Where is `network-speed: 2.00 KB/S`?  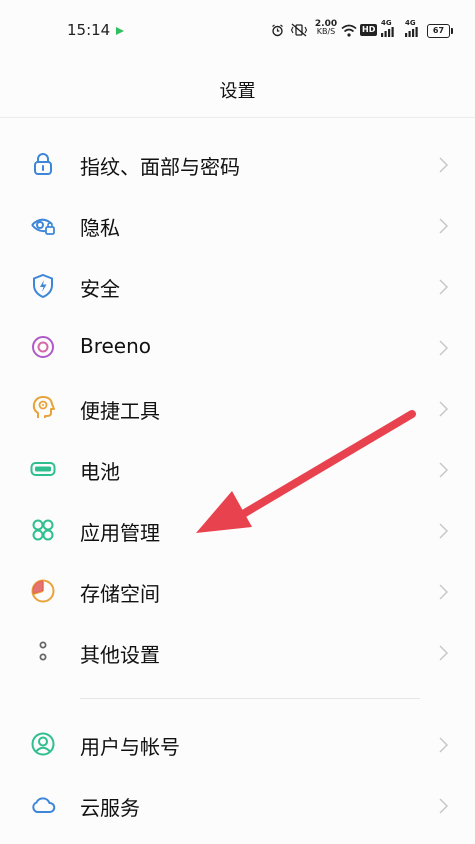
network-speed: 2.00 KB/S is located at coordinates (326, 28).